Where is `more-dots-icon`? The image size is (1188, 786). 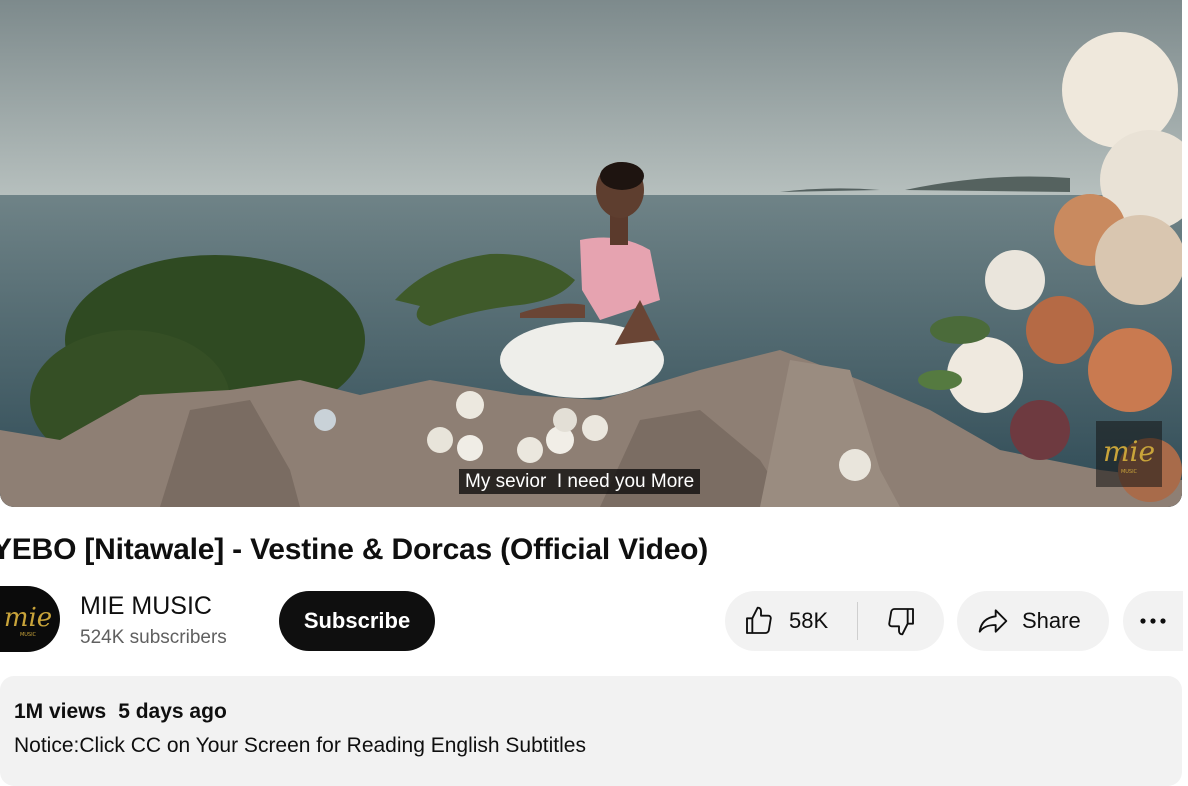
more-dots-icon is located at coordinates (1153, 621).